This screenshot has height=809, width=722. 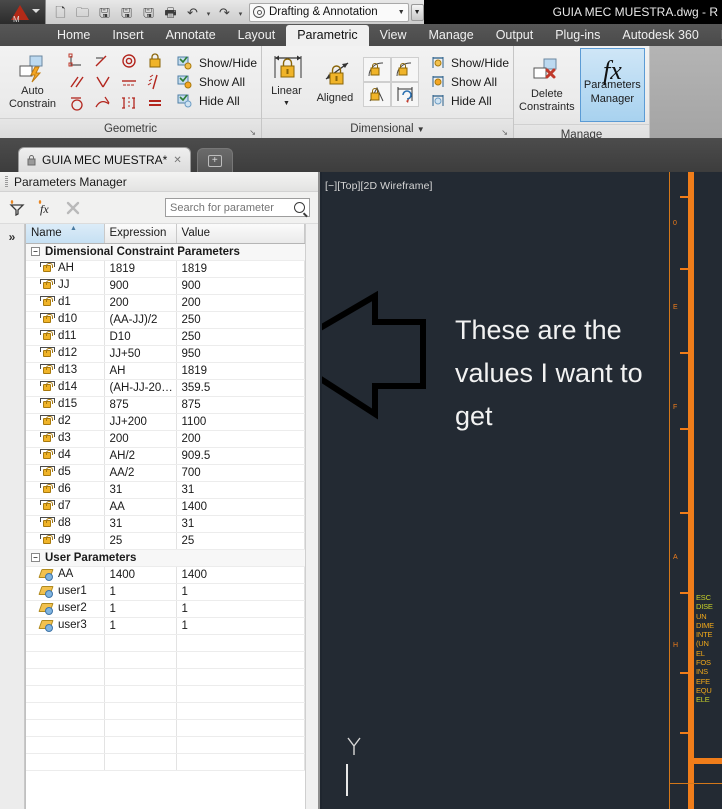 I want to click on dimensional-show-all-button: Show All, so click(x=470, y=82).